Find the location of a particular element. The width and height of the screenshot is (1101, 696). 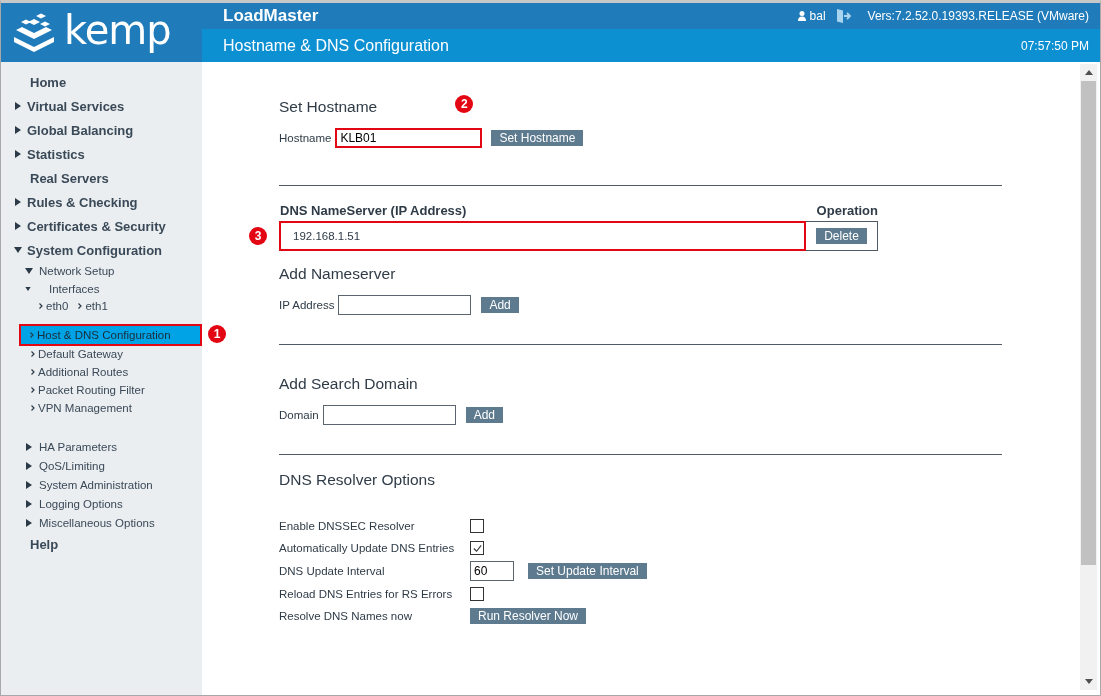

nav-link: Additional Routes is located at coordinates (101, 372).